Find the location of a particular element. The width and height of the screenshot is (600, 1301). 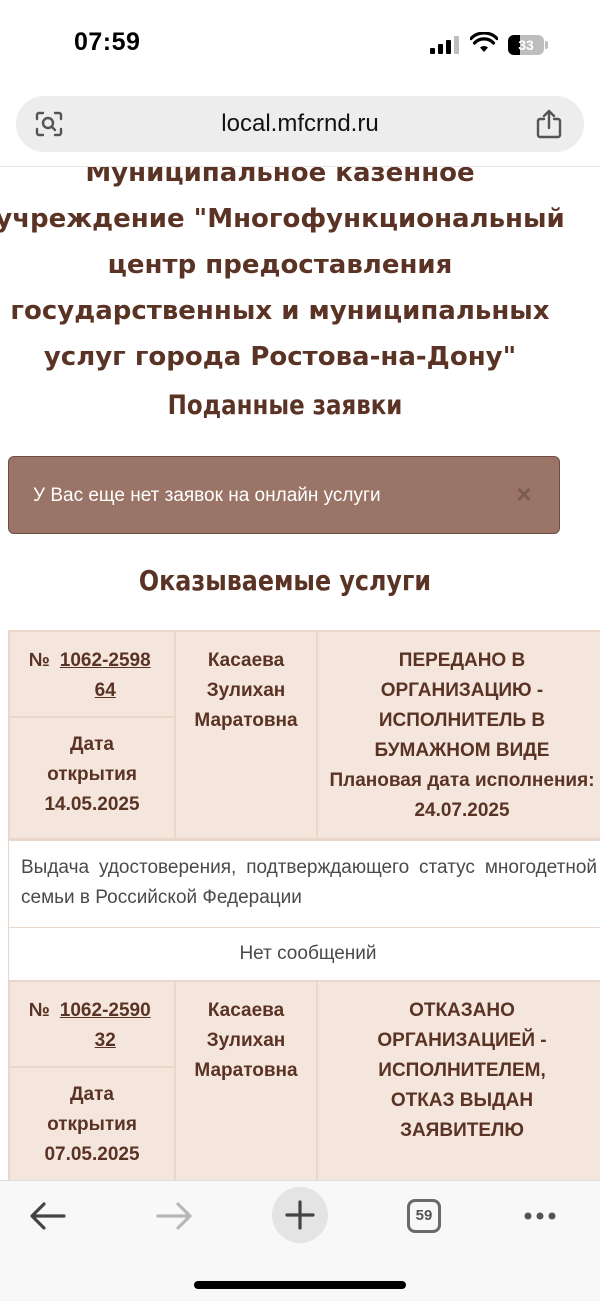

application-number-link: 1062-259864 is located at coordinates (105, 676).